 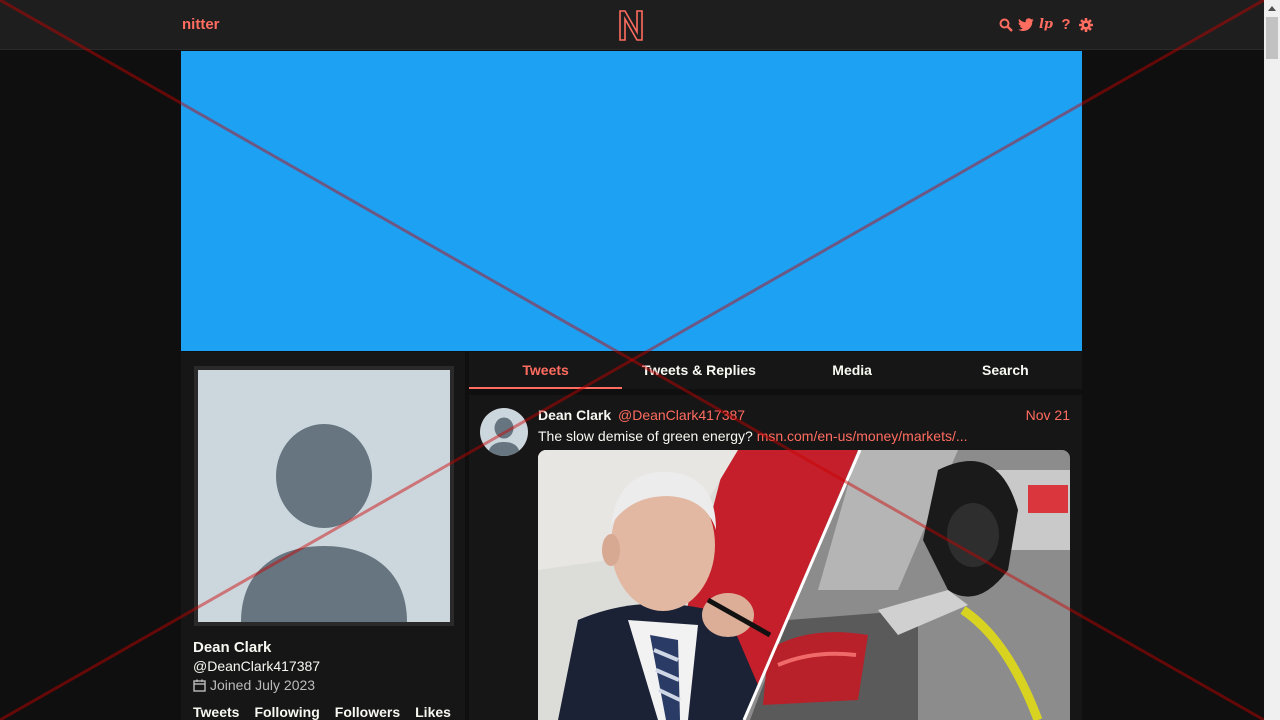 I want to click on tweet-avatar, so click(x=504, y=432).